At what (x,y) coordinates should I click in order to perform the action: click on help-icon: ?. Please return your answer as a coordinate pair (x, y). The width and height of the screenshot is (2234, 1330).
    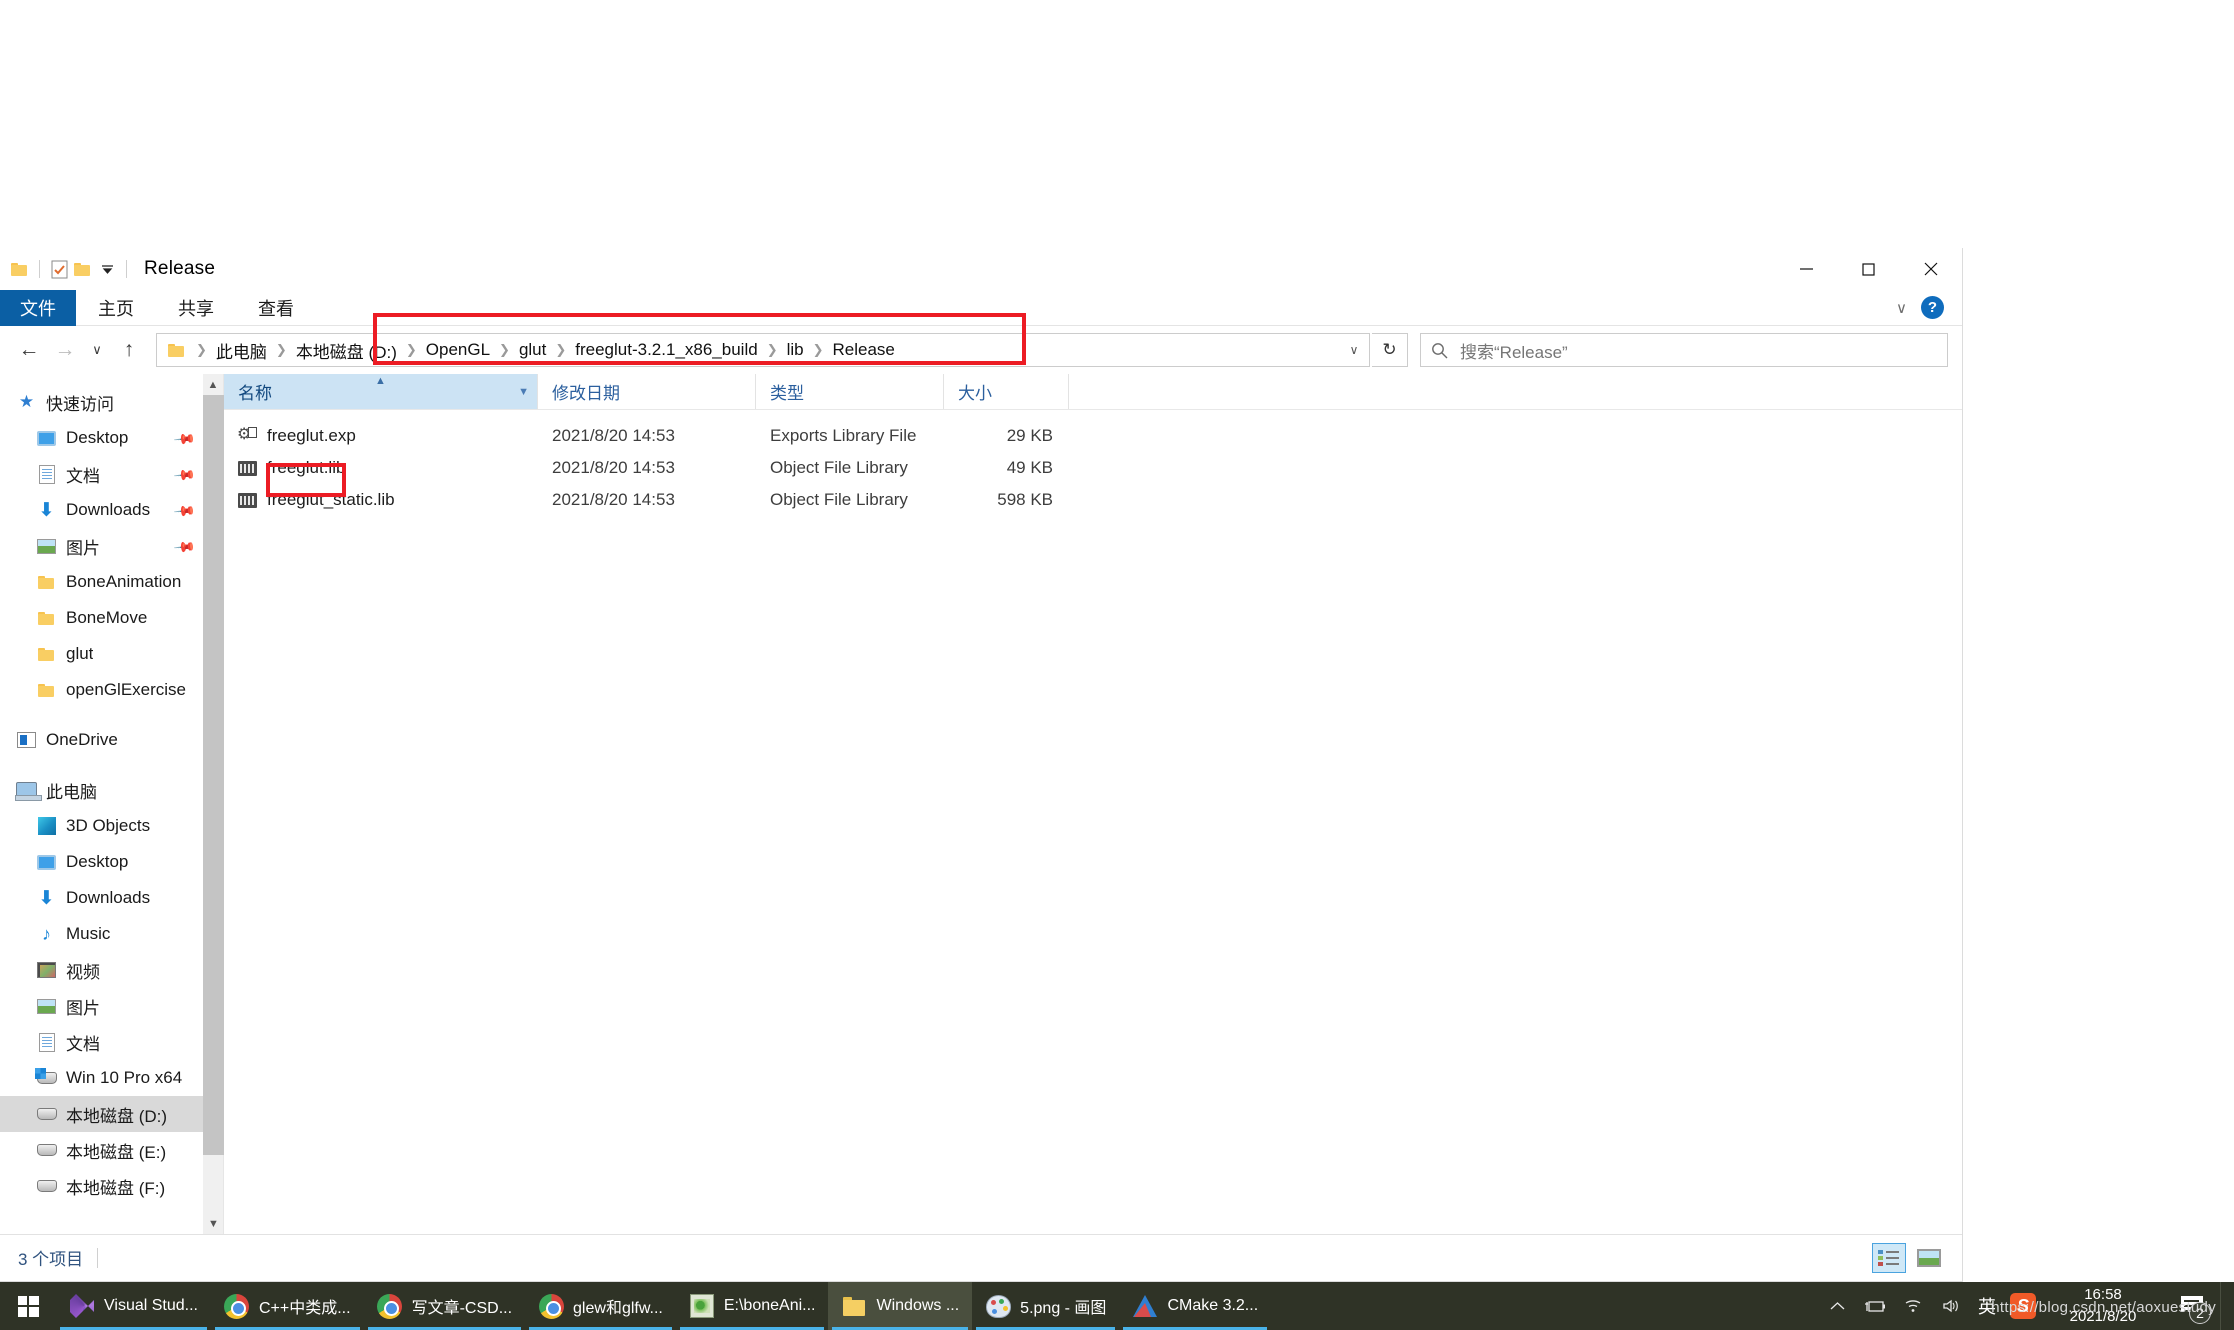
    Looking at the image, I should click on (1932, 307).